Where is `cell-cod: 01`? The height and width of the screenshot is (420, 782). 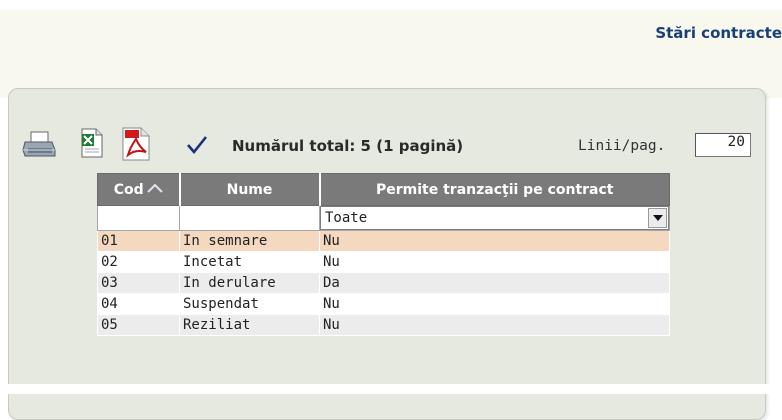 cell-cod: 01 is located at coordinates (138, 241).